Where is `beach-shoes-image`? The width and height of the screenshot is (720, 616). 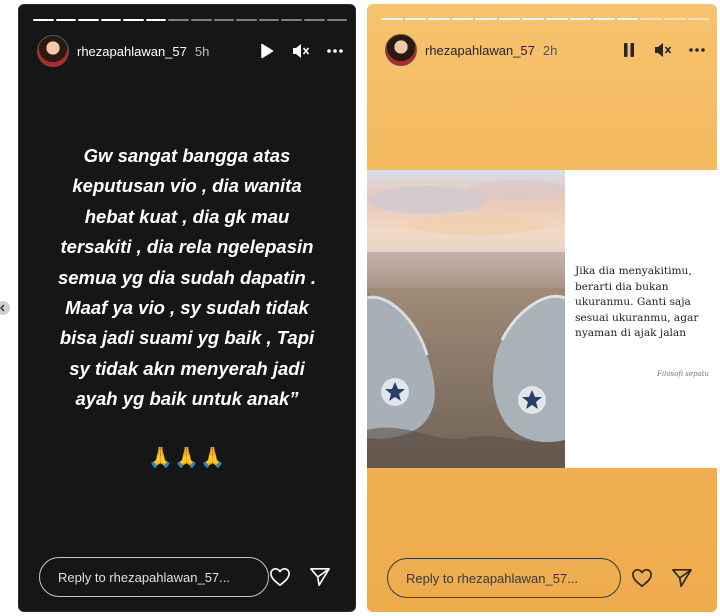 beach-shoes-image is located at coordinates (466, 319).